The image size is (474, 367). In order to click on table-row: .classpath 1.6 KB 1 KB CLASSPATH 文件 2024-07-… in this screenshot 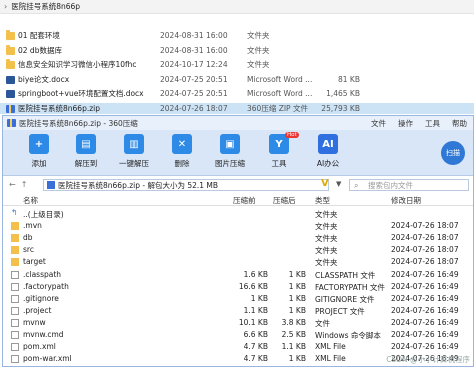, I will do `click(238, 275)`.